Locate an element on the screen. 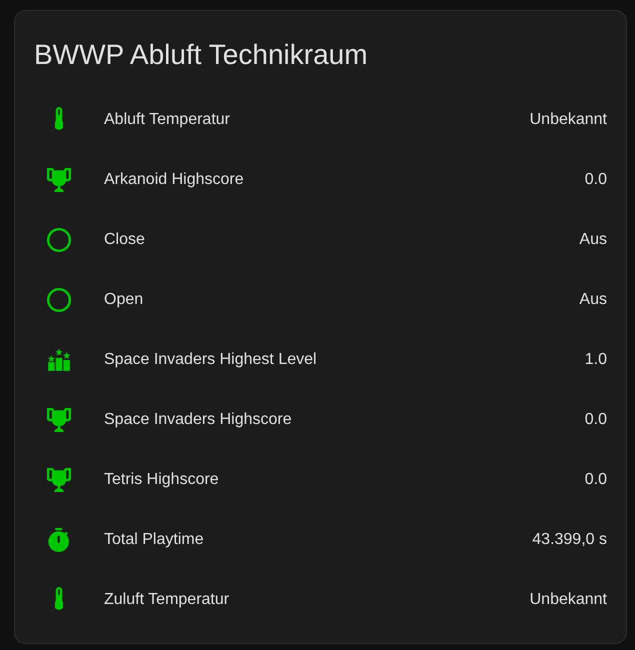  podium-stars-icon is located at coordinates (59, 360).